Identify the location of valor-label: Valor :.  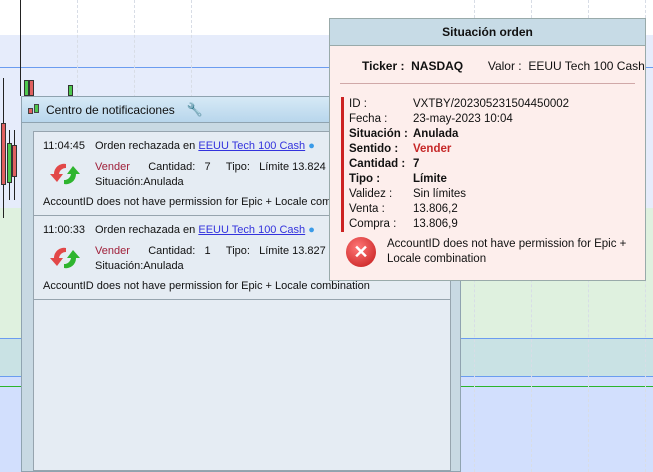
(504, 66).